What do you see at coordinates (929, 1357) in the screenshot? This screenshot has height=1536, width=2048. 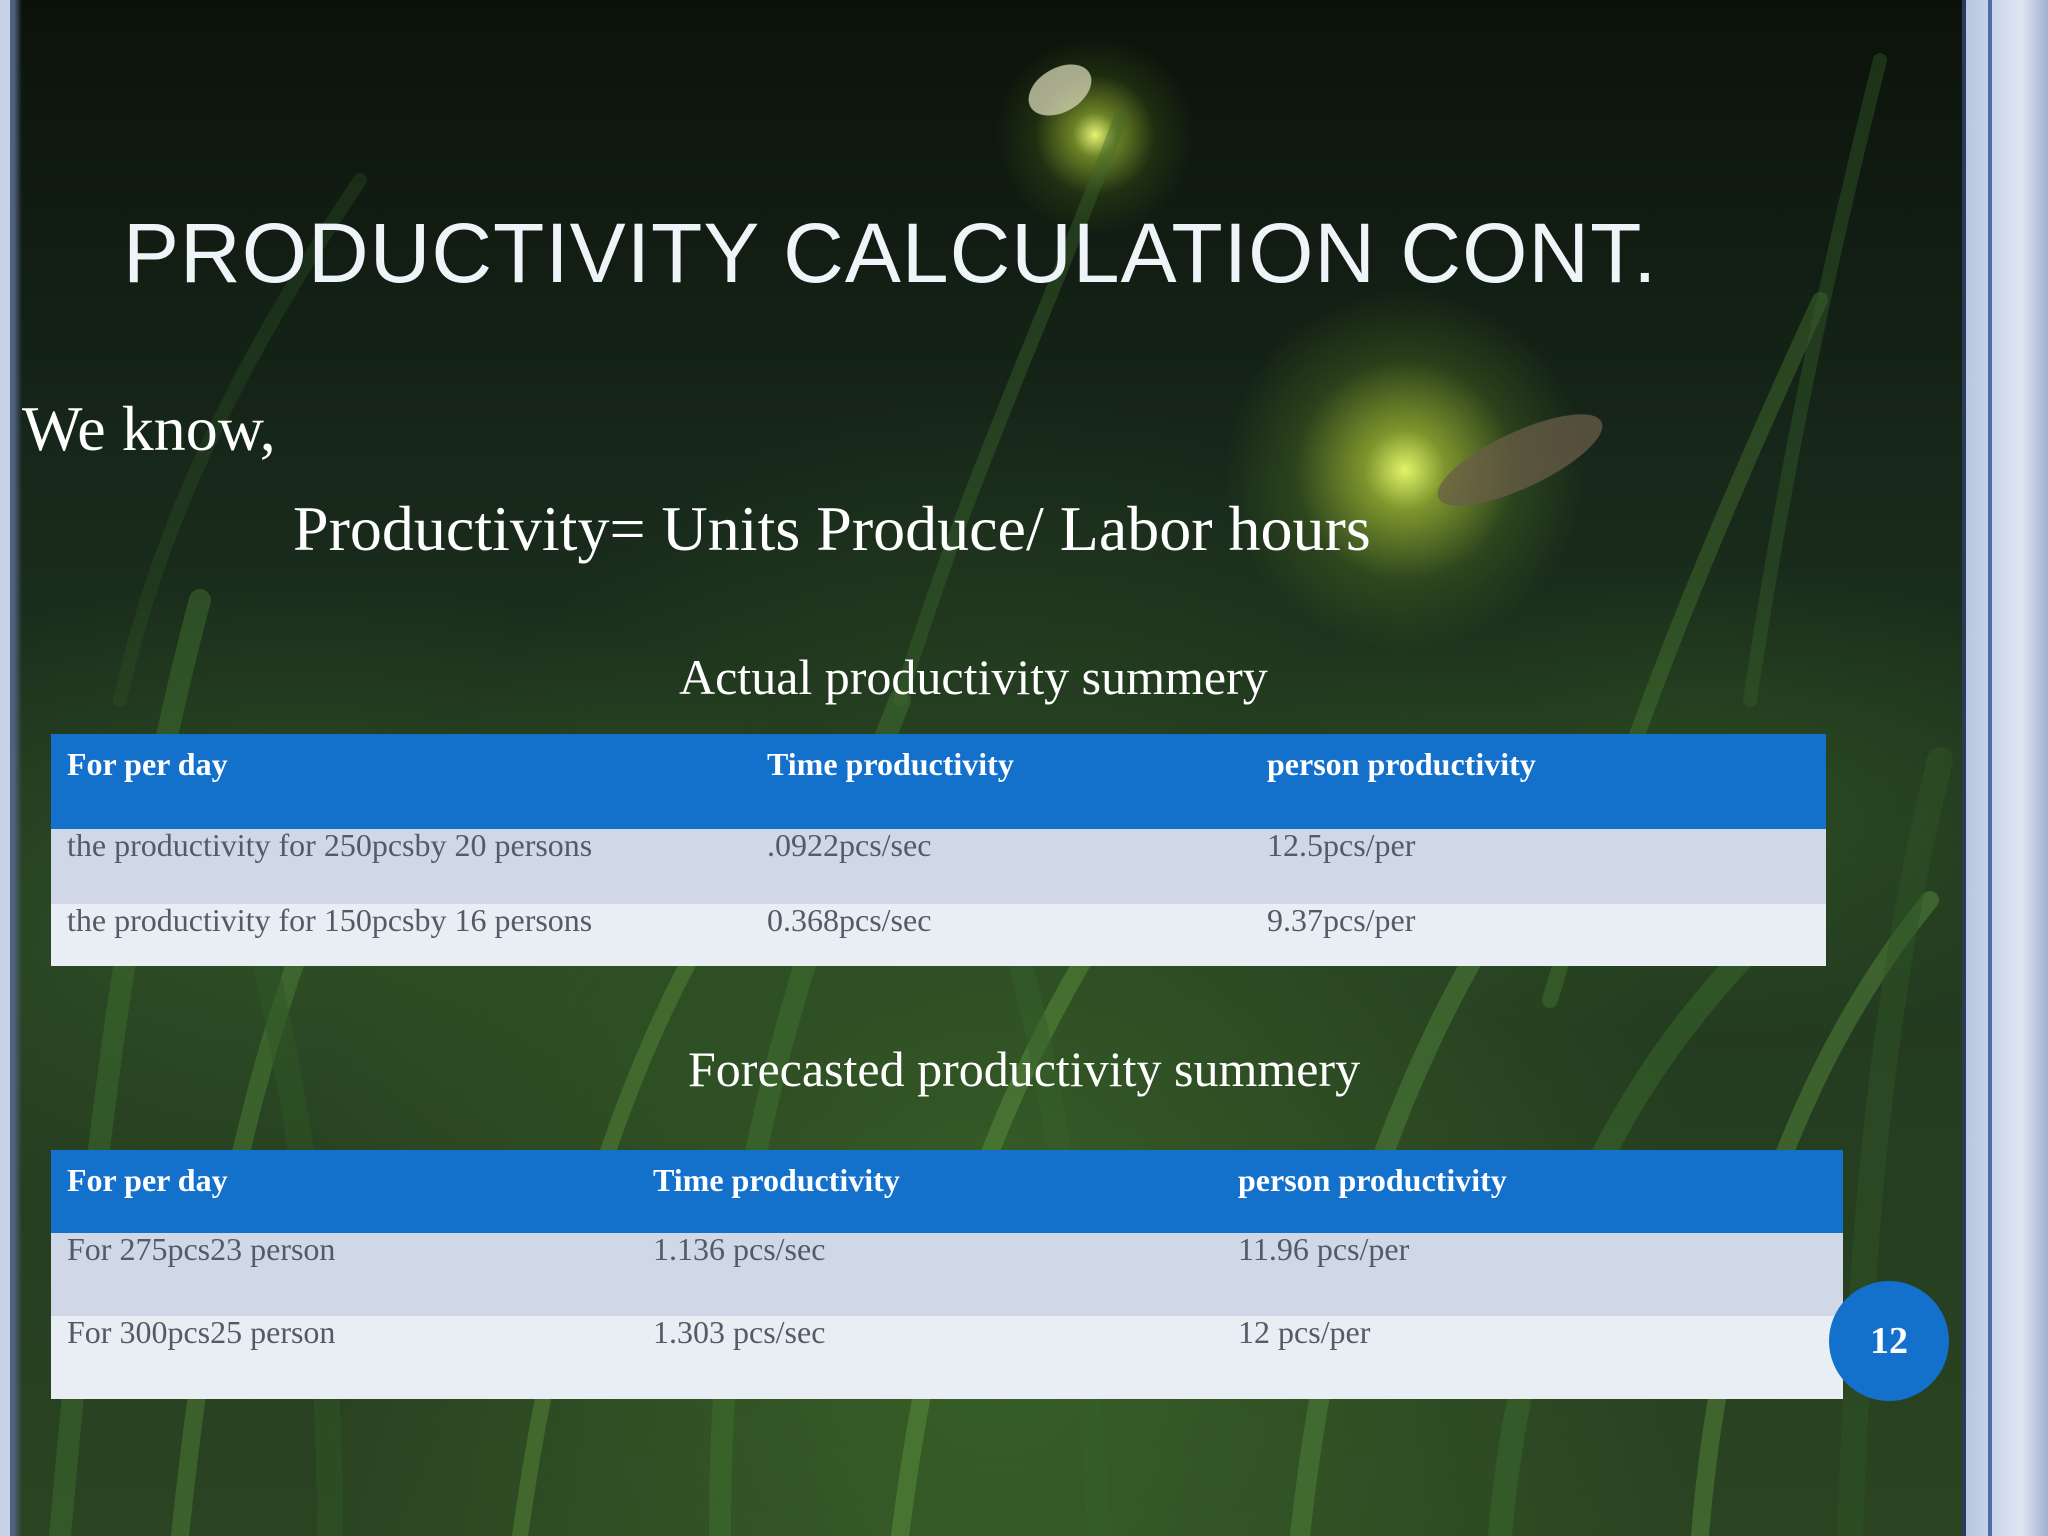 I see `table-cell: 1.303 pcs/sec` at bounding box center [929, 1357].